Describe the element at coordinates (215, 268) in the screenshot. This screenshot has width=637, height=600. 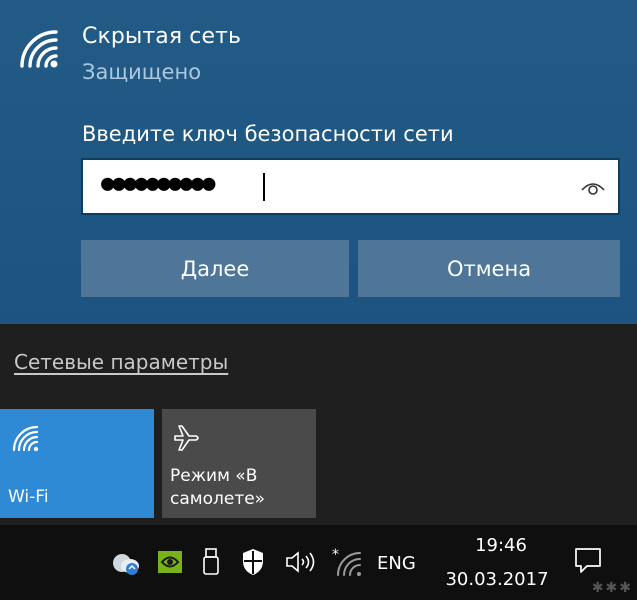
I see `next-button: Далее` at that location.